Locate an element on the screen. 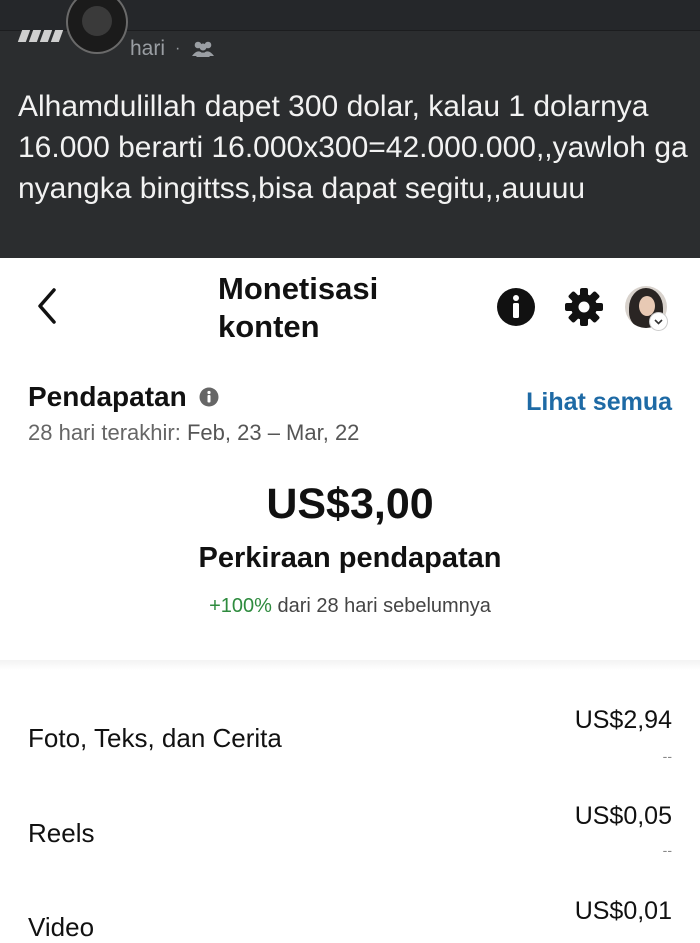 This screenshot has width=700, height=943. gear-icon is located at coordinates (584, 307).